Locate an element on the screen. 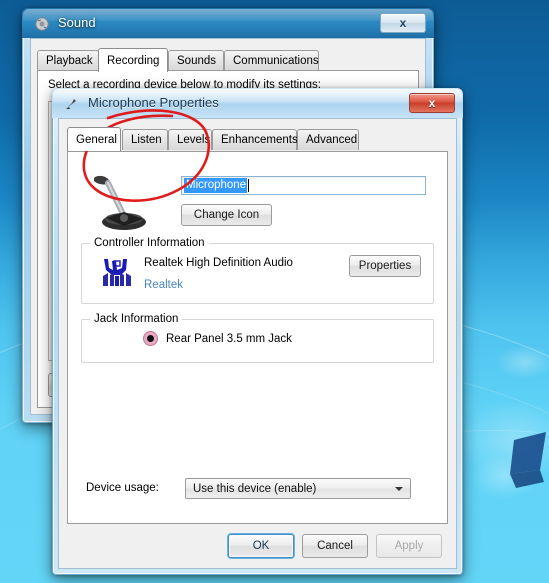 This screenshot has width=549, height=583. tab-general: General is located at coordinates (94, 139).